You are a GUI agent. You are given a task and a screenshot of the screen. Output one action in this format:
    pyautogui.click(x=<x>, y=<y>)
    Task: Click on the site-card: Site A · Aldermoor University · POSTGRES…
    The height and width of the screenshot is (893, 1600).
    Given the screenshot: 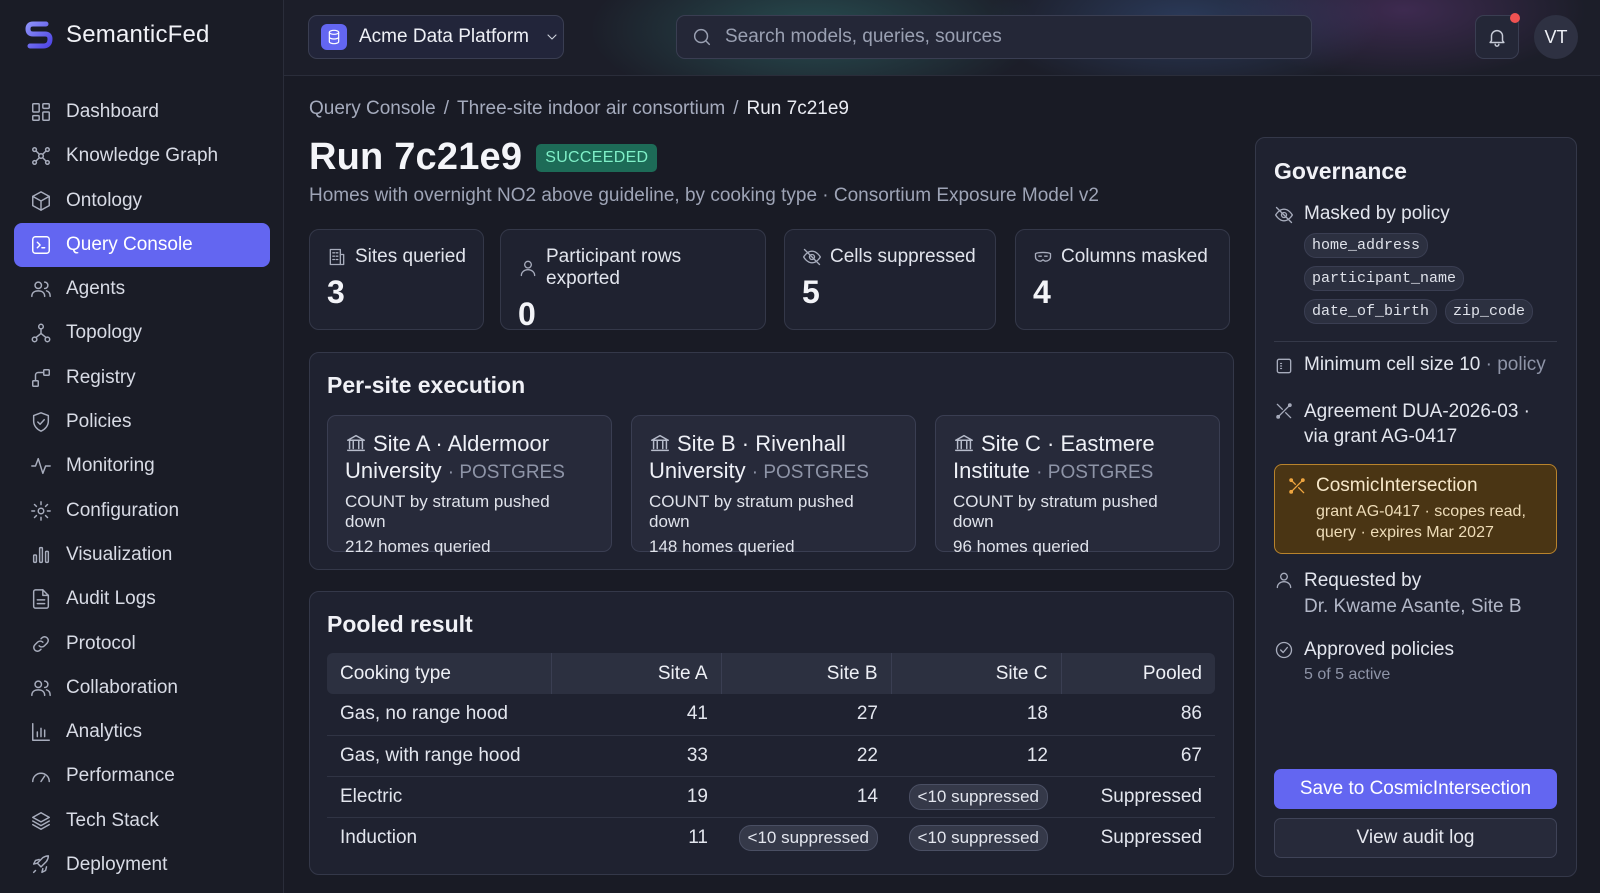 What is the action you would take?
    pyautogui.click(x=469, y=485)
    